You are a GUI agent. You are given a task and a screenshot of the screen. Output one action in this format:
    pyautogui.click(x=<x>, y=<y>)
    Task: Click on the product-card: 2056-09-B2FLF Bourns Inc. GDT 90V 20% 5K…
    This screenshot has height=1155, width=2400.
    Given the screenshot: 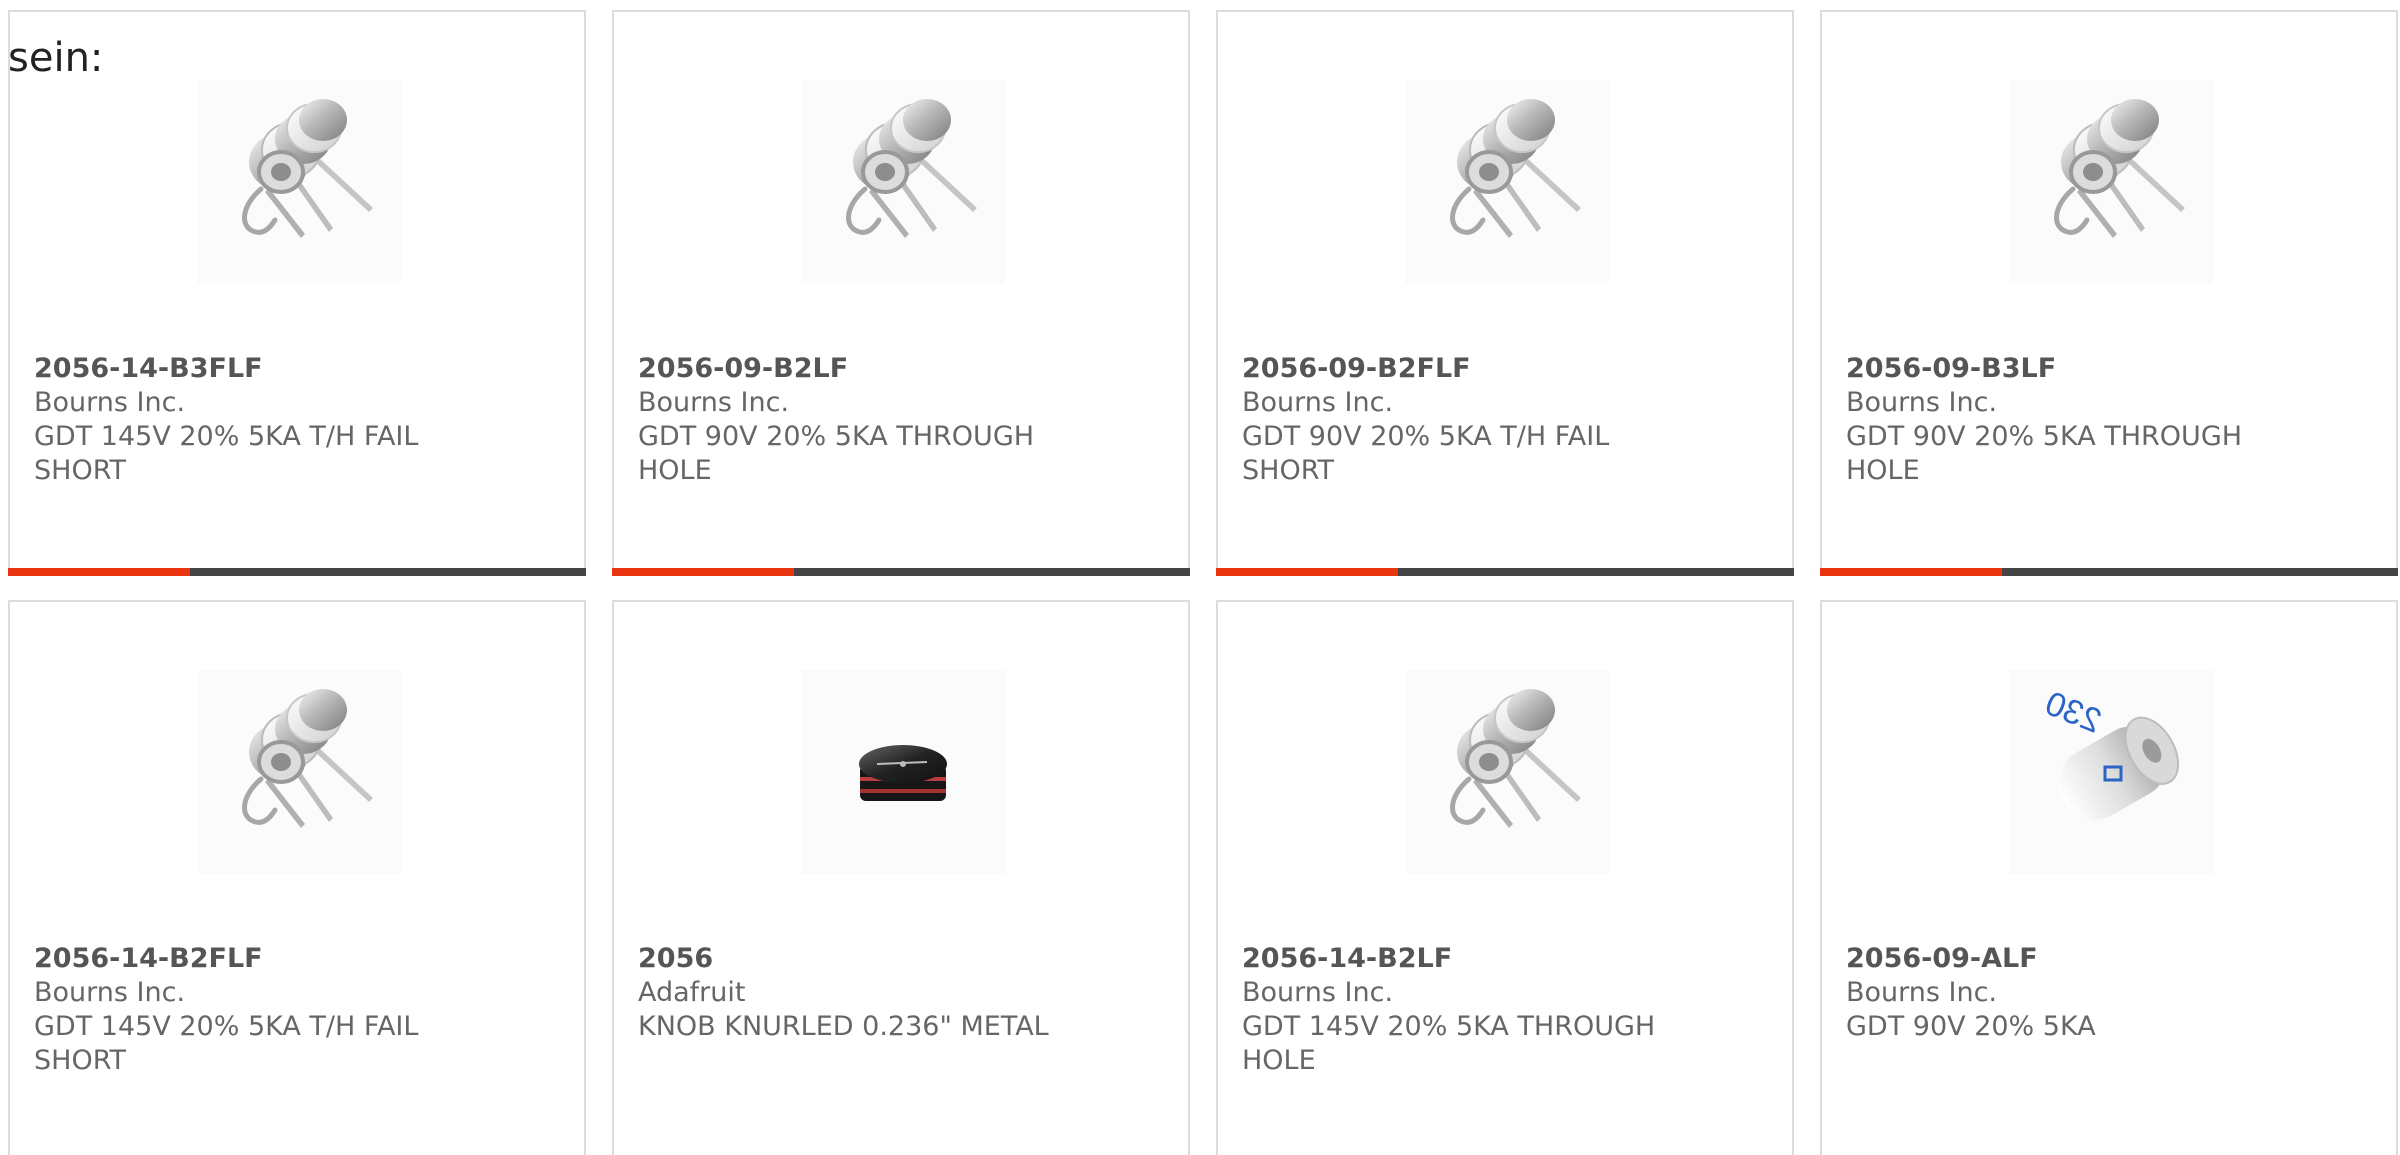 What is the action you would take?
    pyautogui.click(x=1505, y=293)
    